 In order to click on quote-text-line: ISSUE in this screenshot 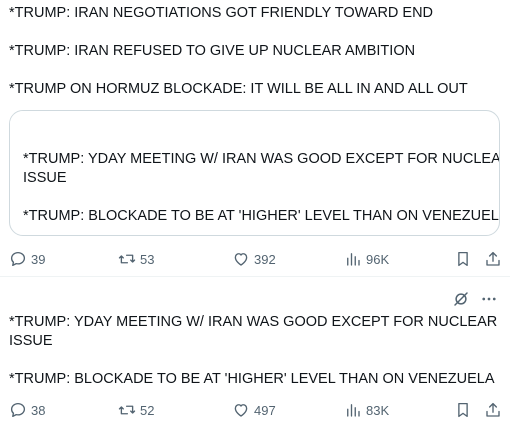, I will do `click(45, 178)`.